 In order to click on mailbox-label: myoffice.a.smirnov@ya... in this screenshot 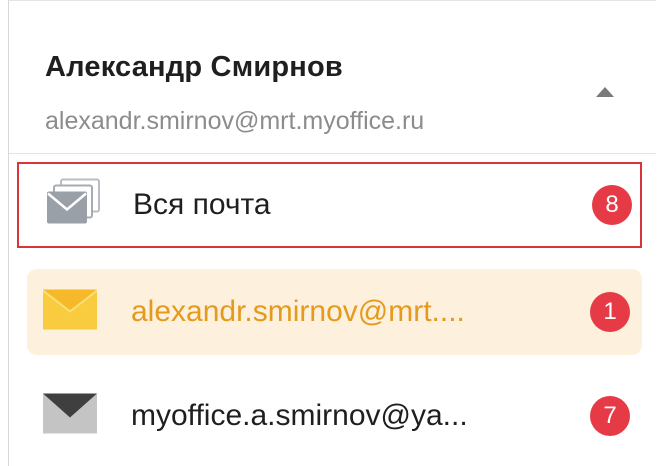, I will do `click(299, 415)`.